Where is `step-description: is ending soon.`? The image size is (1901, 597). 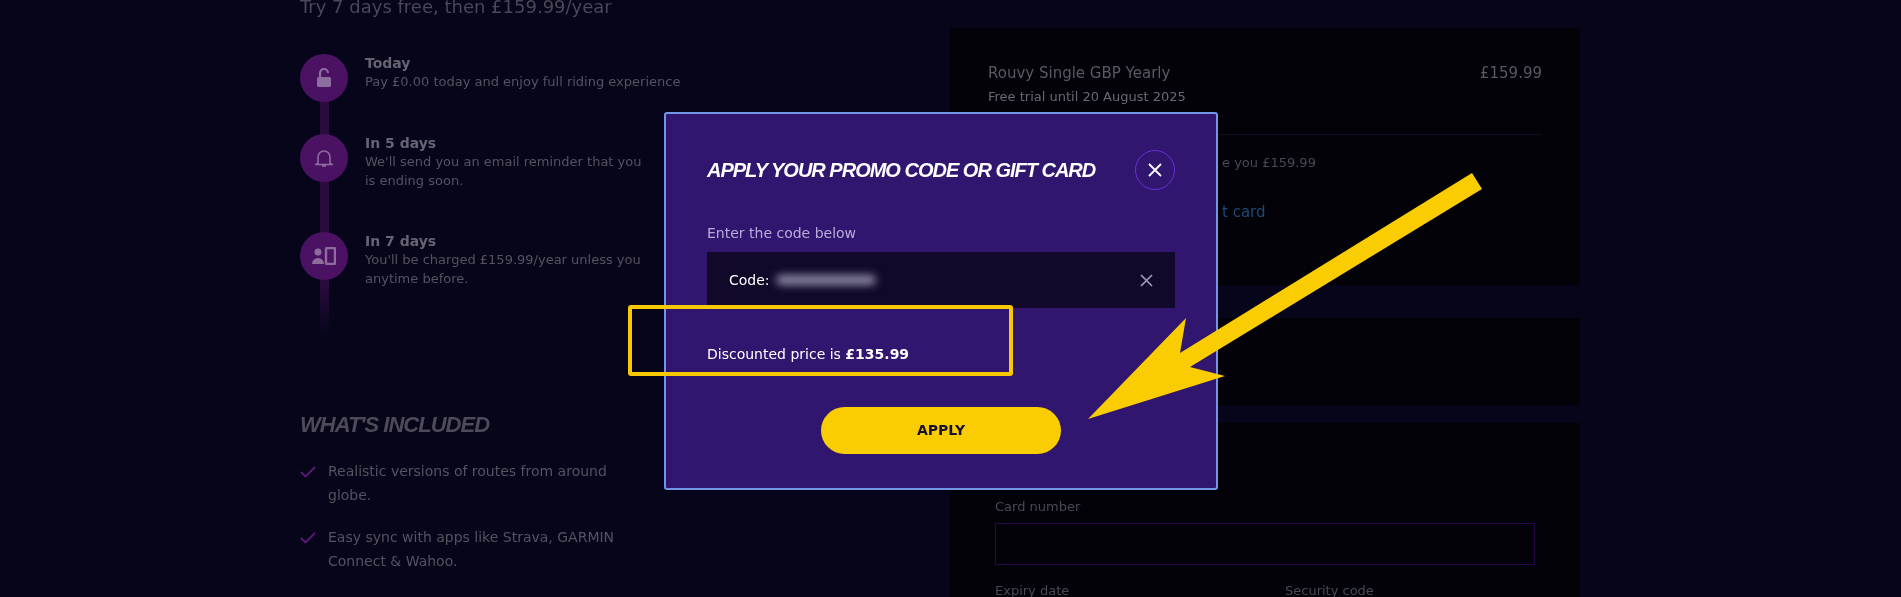 step-description: is ending soon. is located at coordinates (415, 181).